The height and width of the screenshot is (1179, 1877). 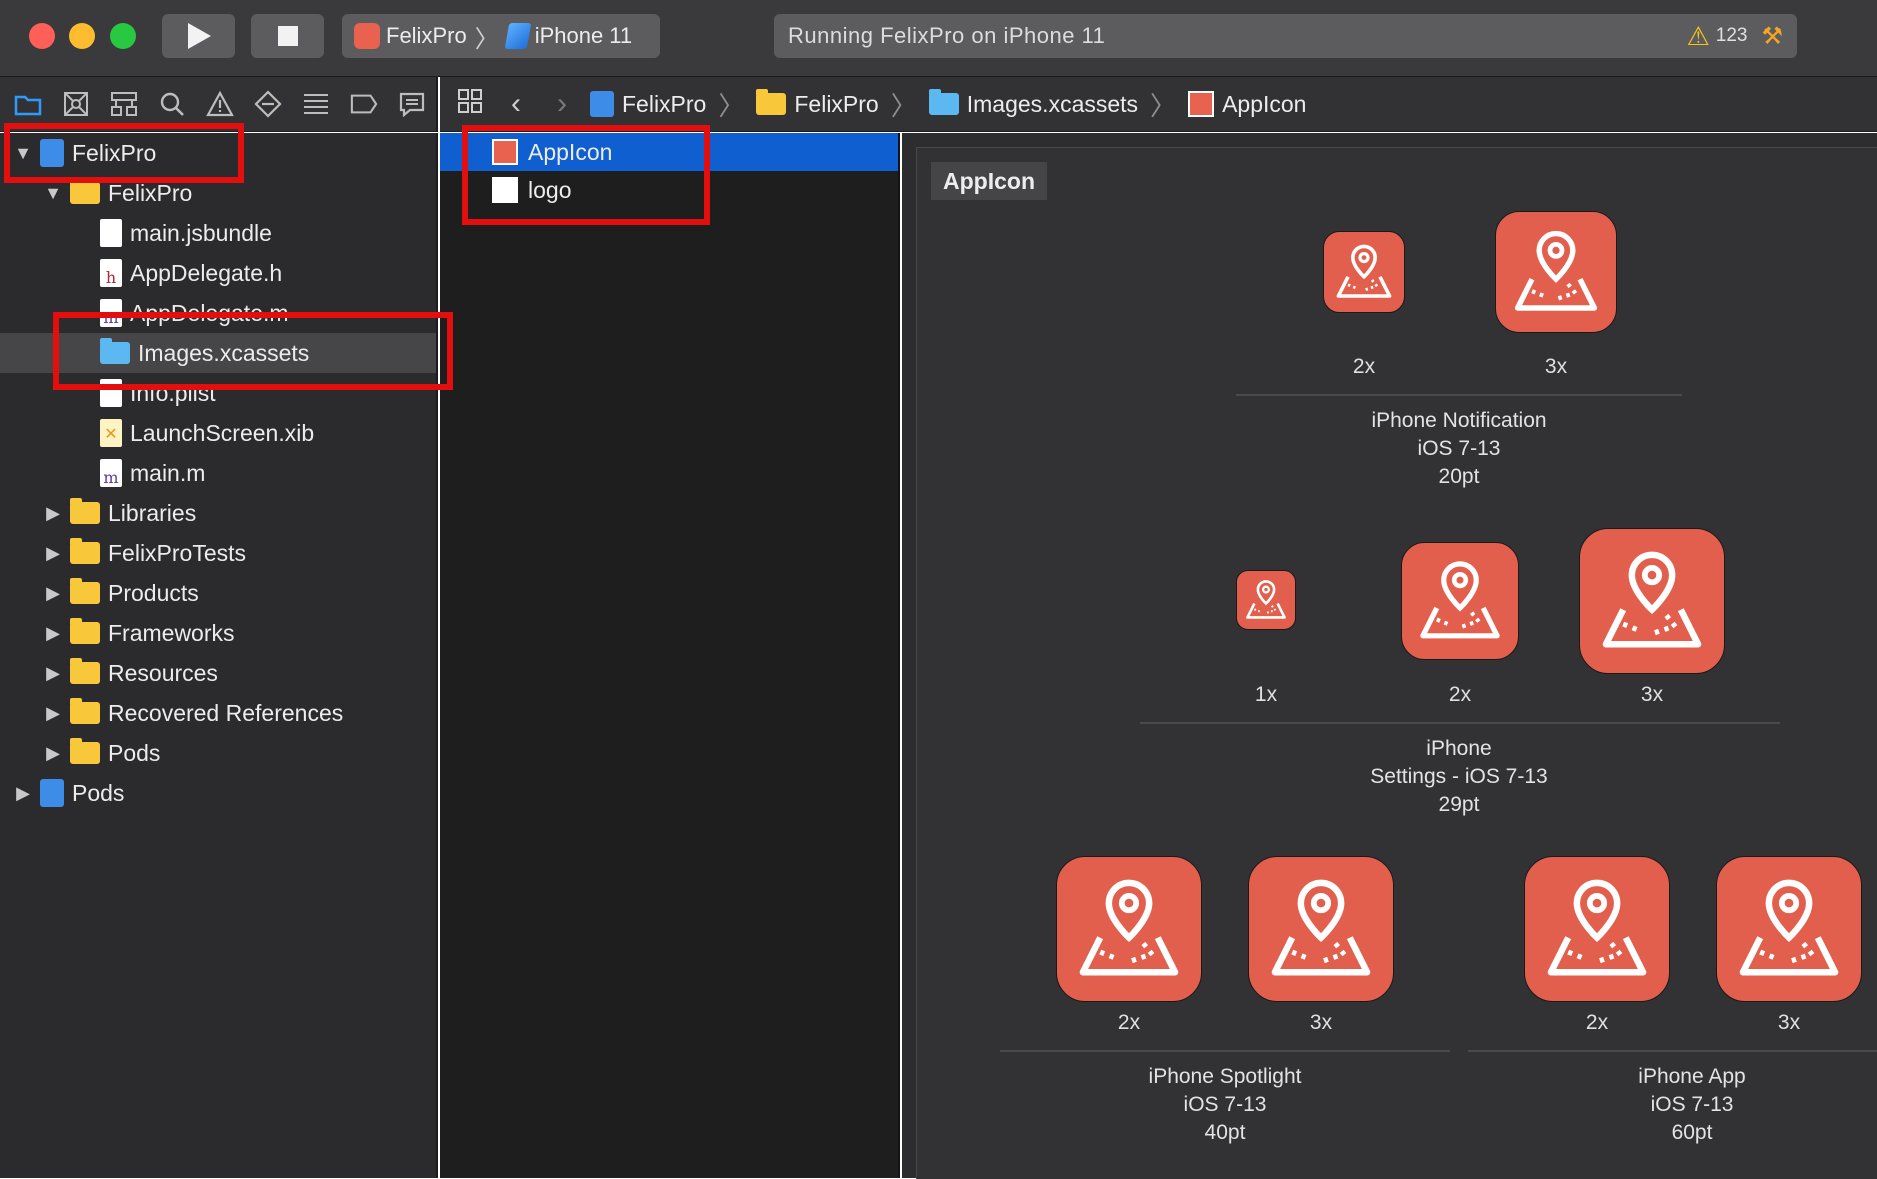 What do you see at coordinates (1225, 1105) in the screenshot?
I see `group-caption-spotlight: iPhone Spotlight iOS 7-13 40pt` at bounding box center [1225, 1105].